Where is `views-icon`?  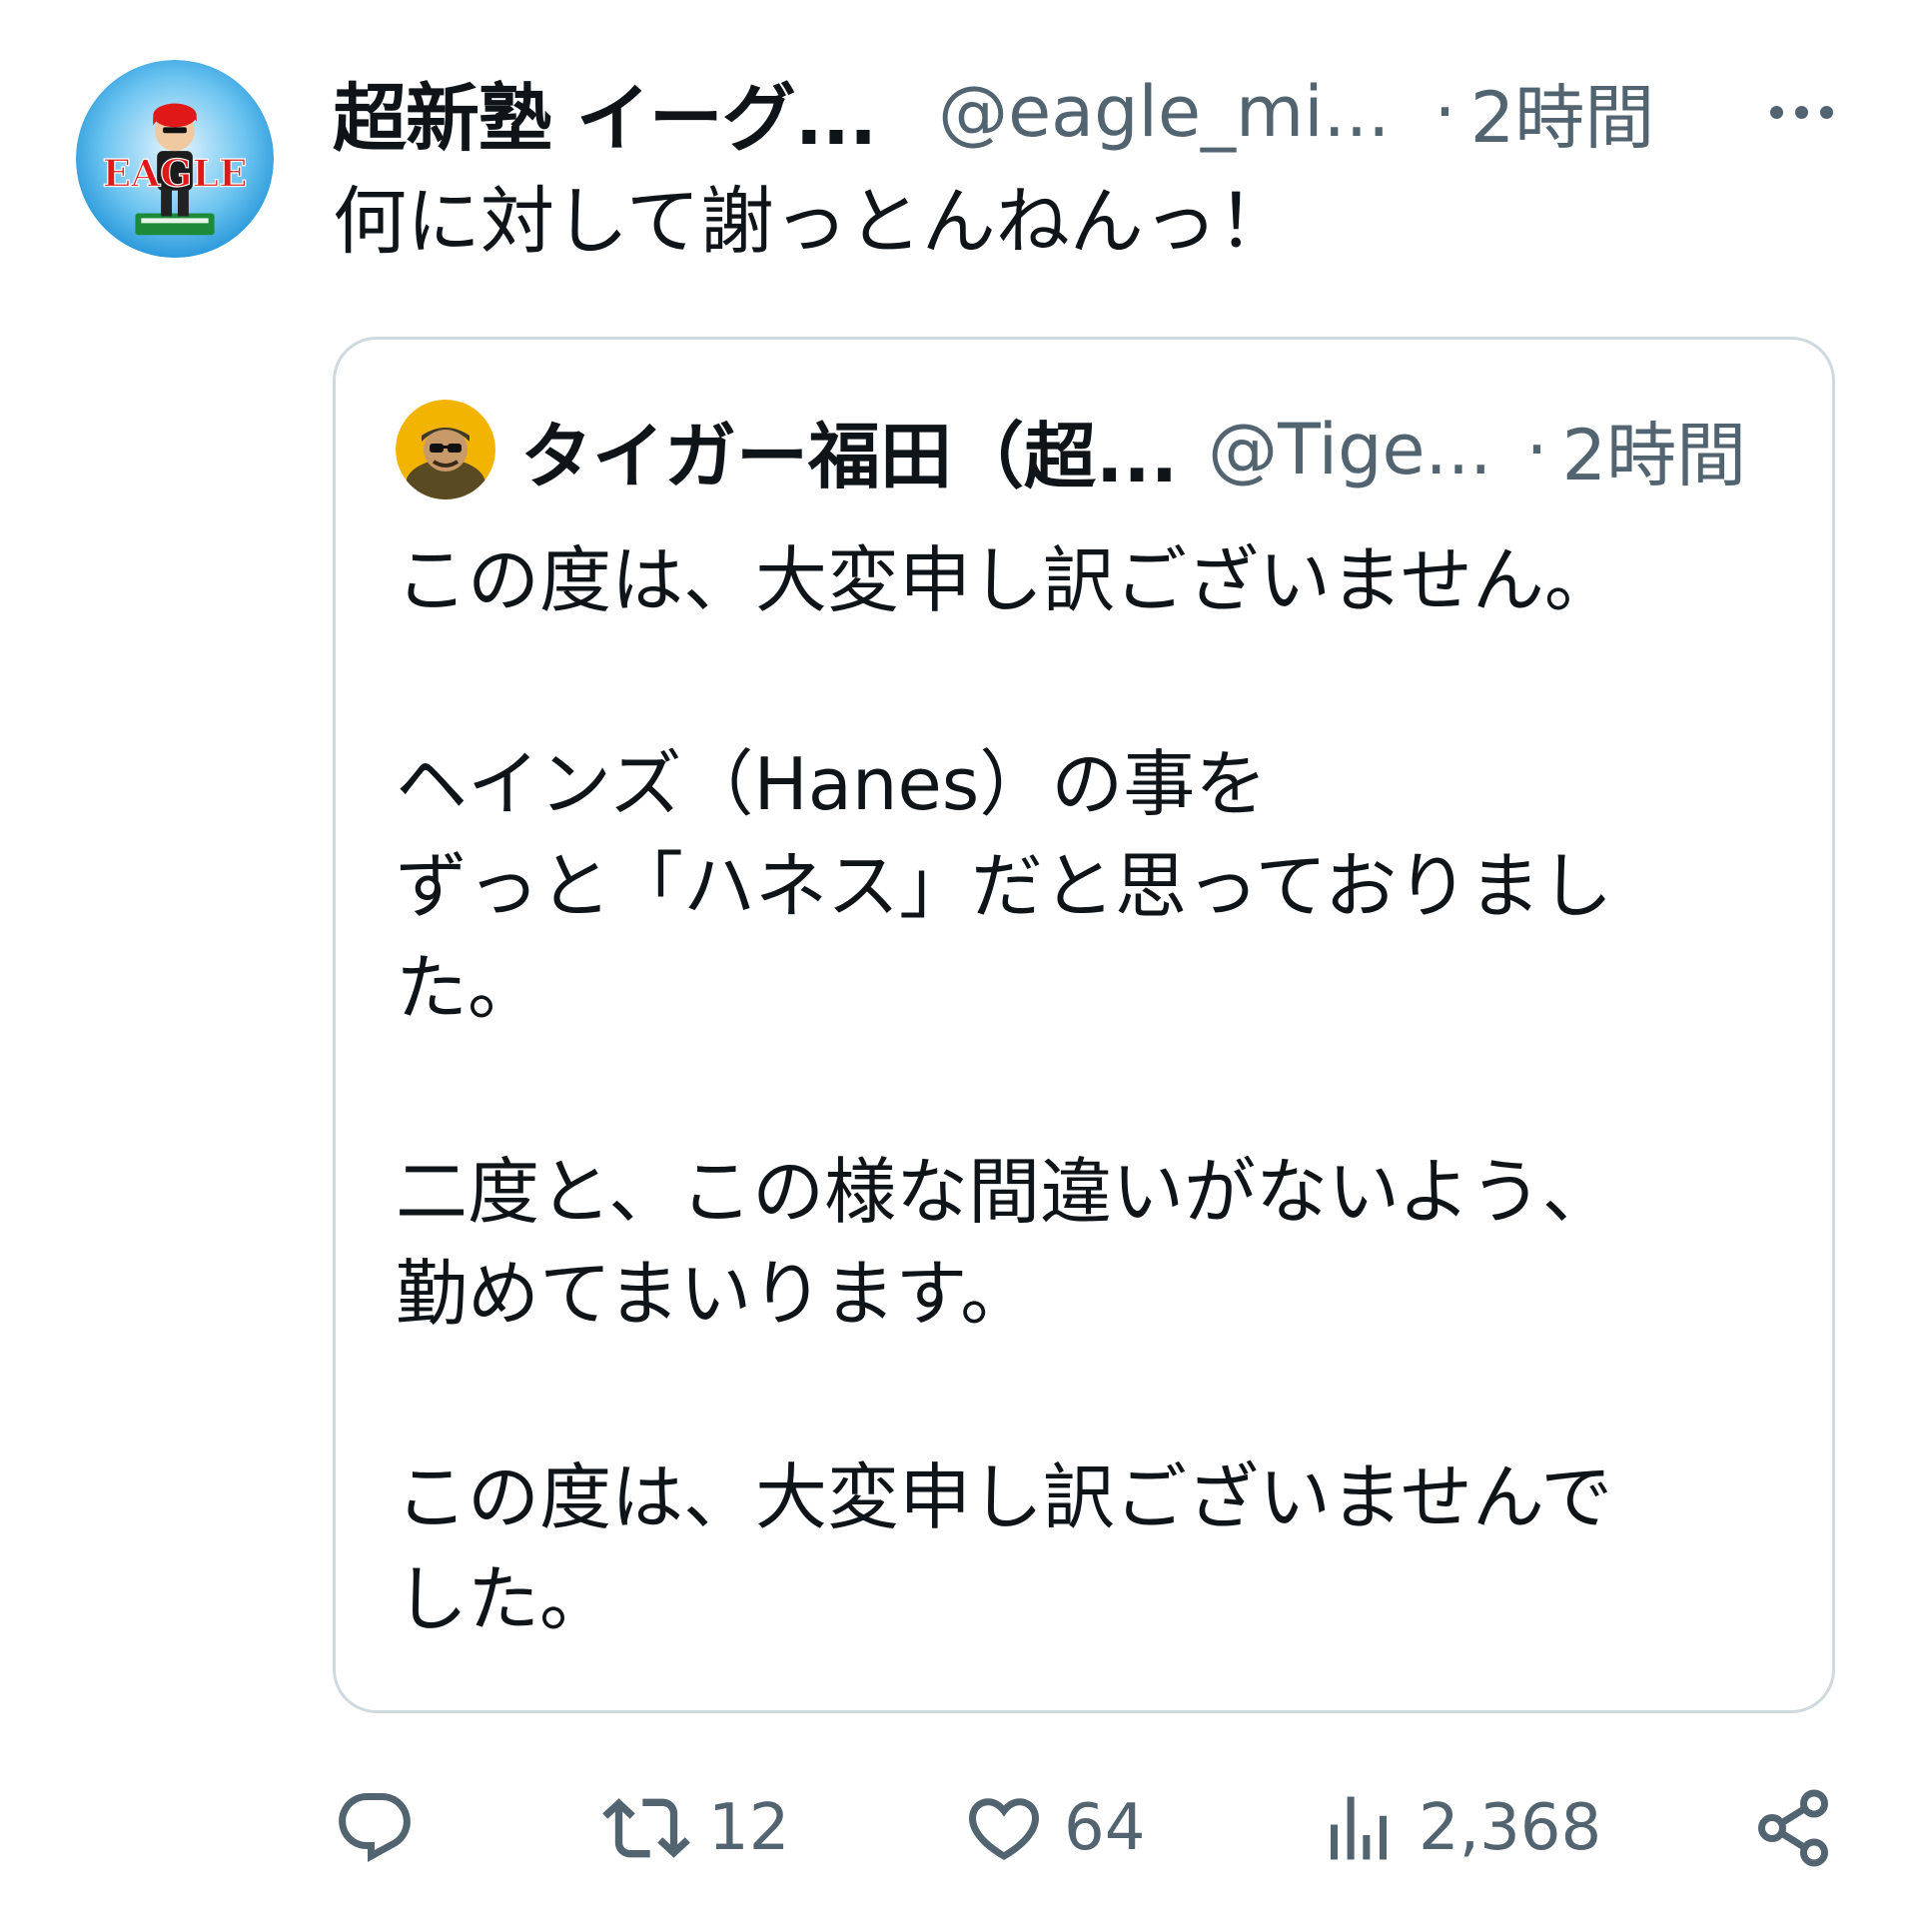
views-icon is located at coordinates (1359, 1828).